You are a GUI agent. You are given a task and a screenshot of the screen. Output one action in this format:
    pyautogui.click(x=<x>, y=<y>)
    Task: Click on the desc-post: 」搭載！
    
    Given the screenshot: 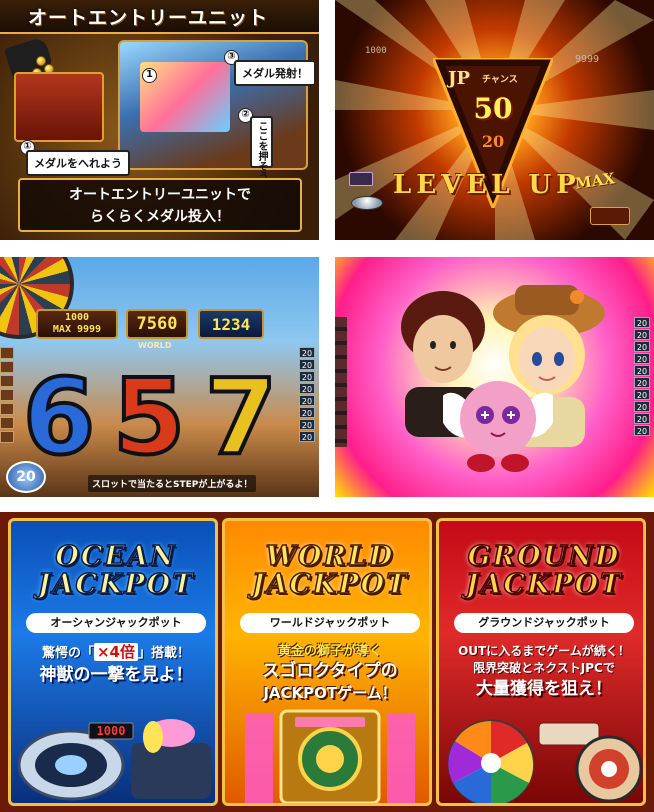 What is the action you would take?
    pyautogui.click(x=164, y=653)
    